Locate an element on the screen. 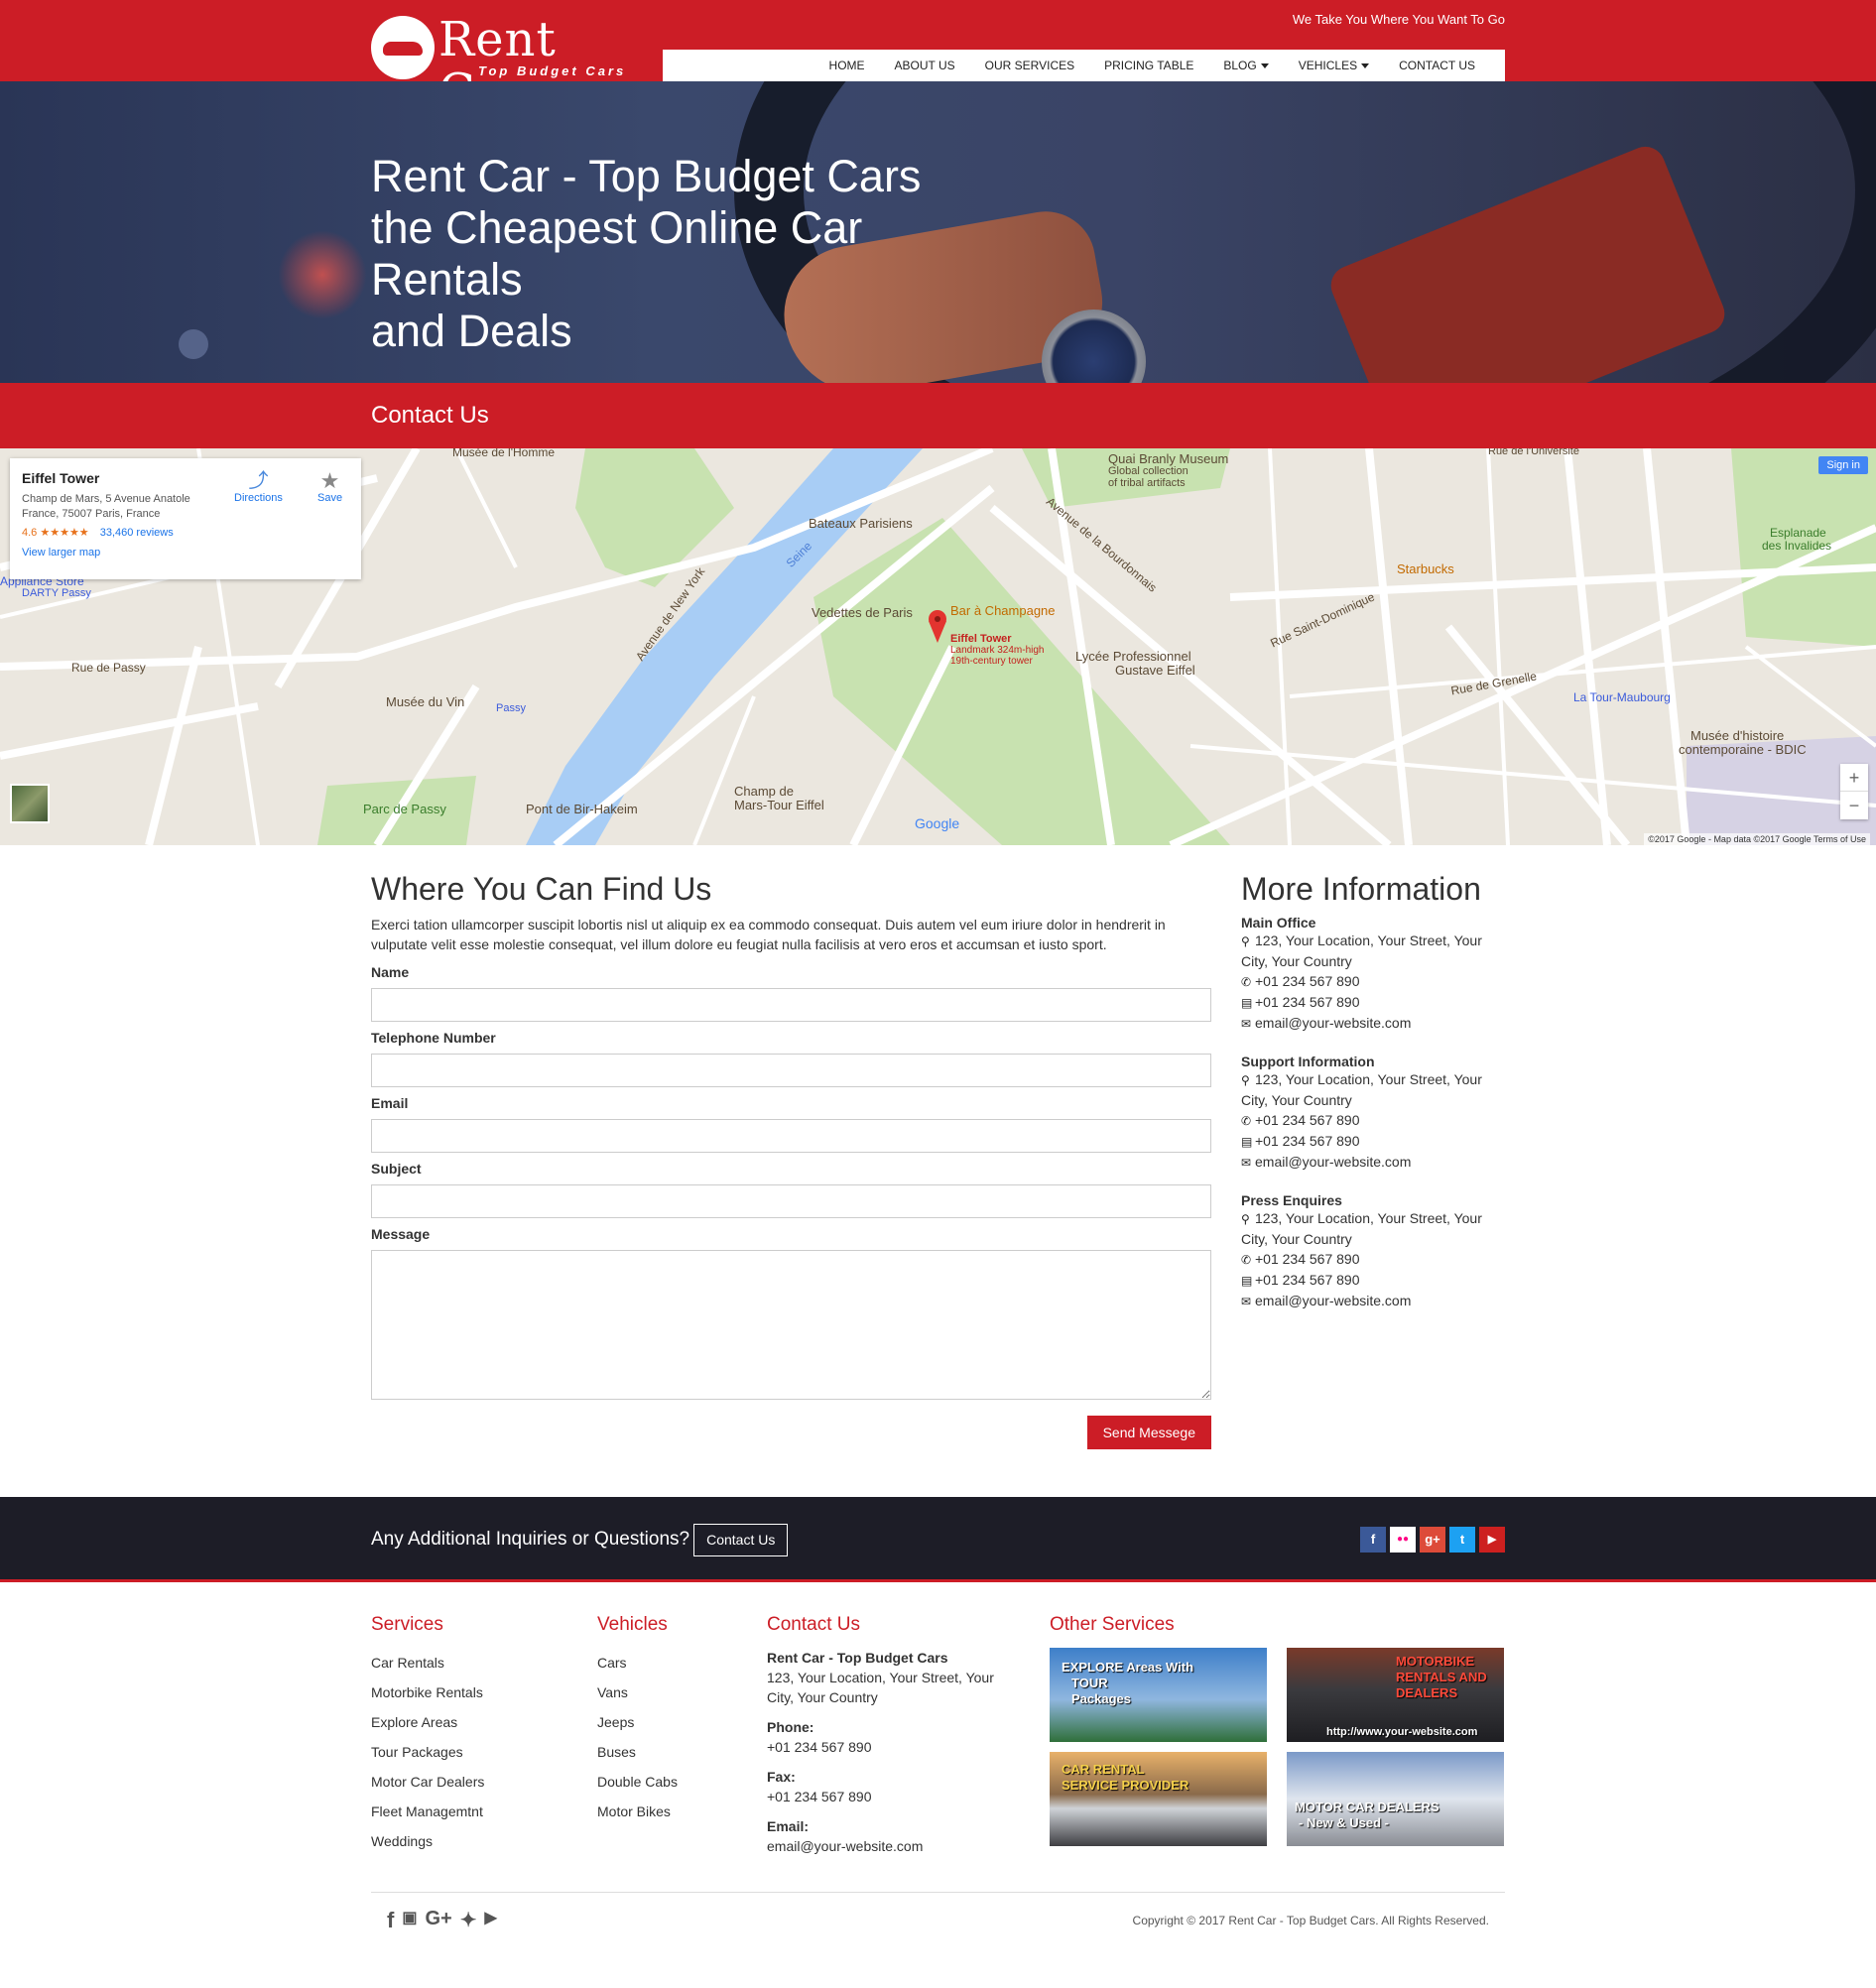  hero-title-line1: Rent Car - Top Budget Cars is located at coordinates (646, 176).